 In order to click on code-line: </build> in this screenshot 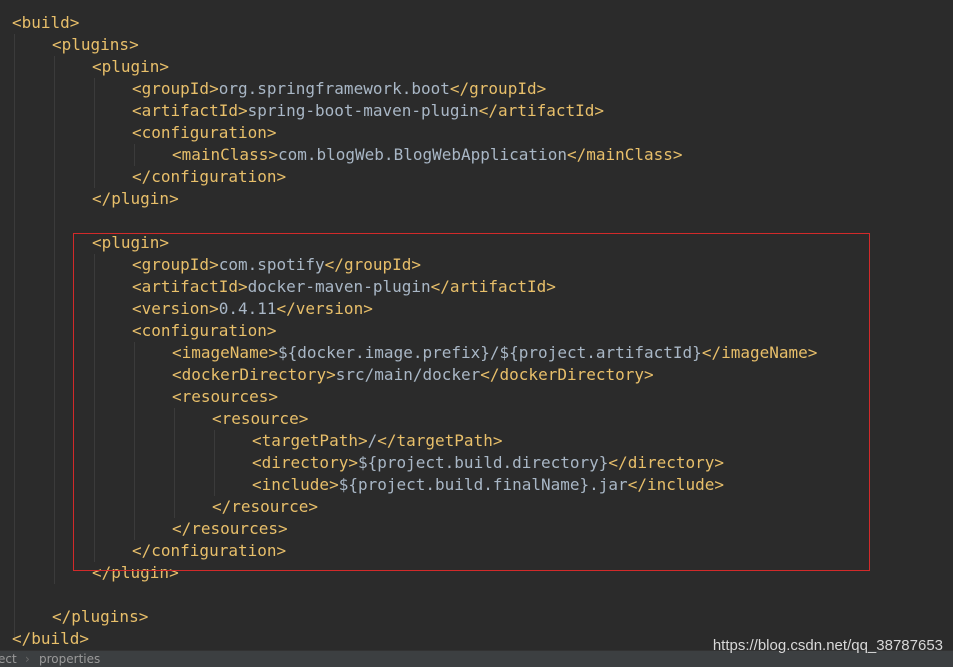, I will do `click(50, 639)`.